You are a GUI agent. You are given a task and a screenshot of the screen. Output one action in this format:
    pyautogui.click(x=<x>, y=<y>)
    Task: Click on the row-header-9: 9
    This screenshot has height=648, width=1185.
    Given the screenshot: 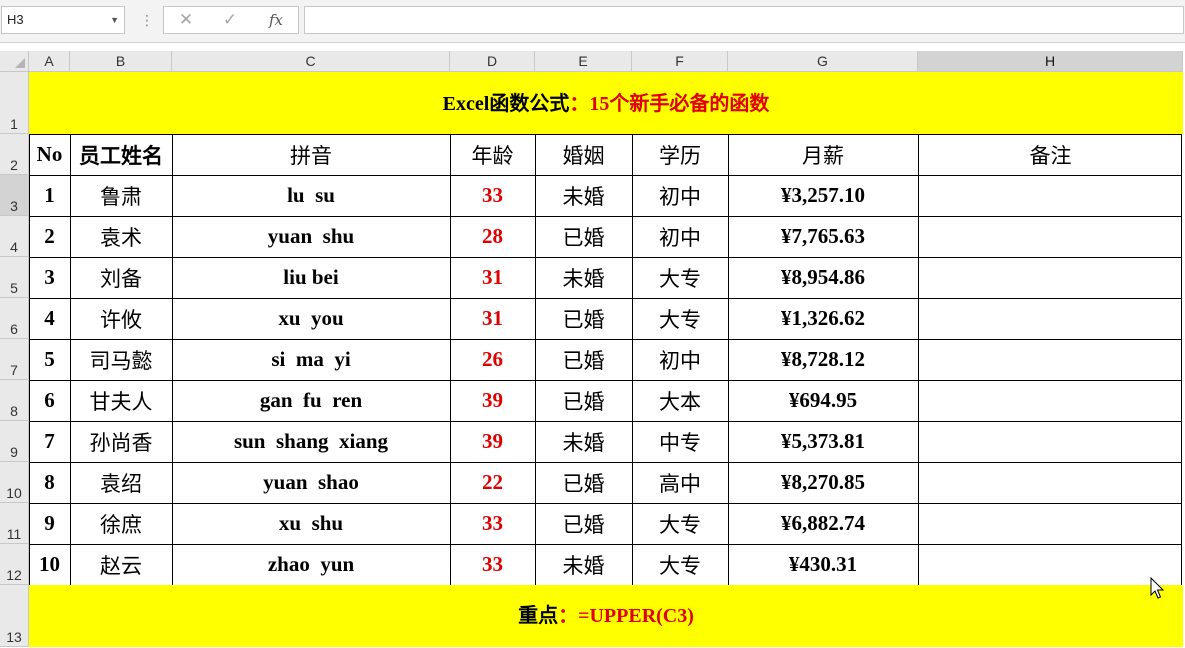 What is the action you would take?
    pyautogui.click(x=14, y=441)
    